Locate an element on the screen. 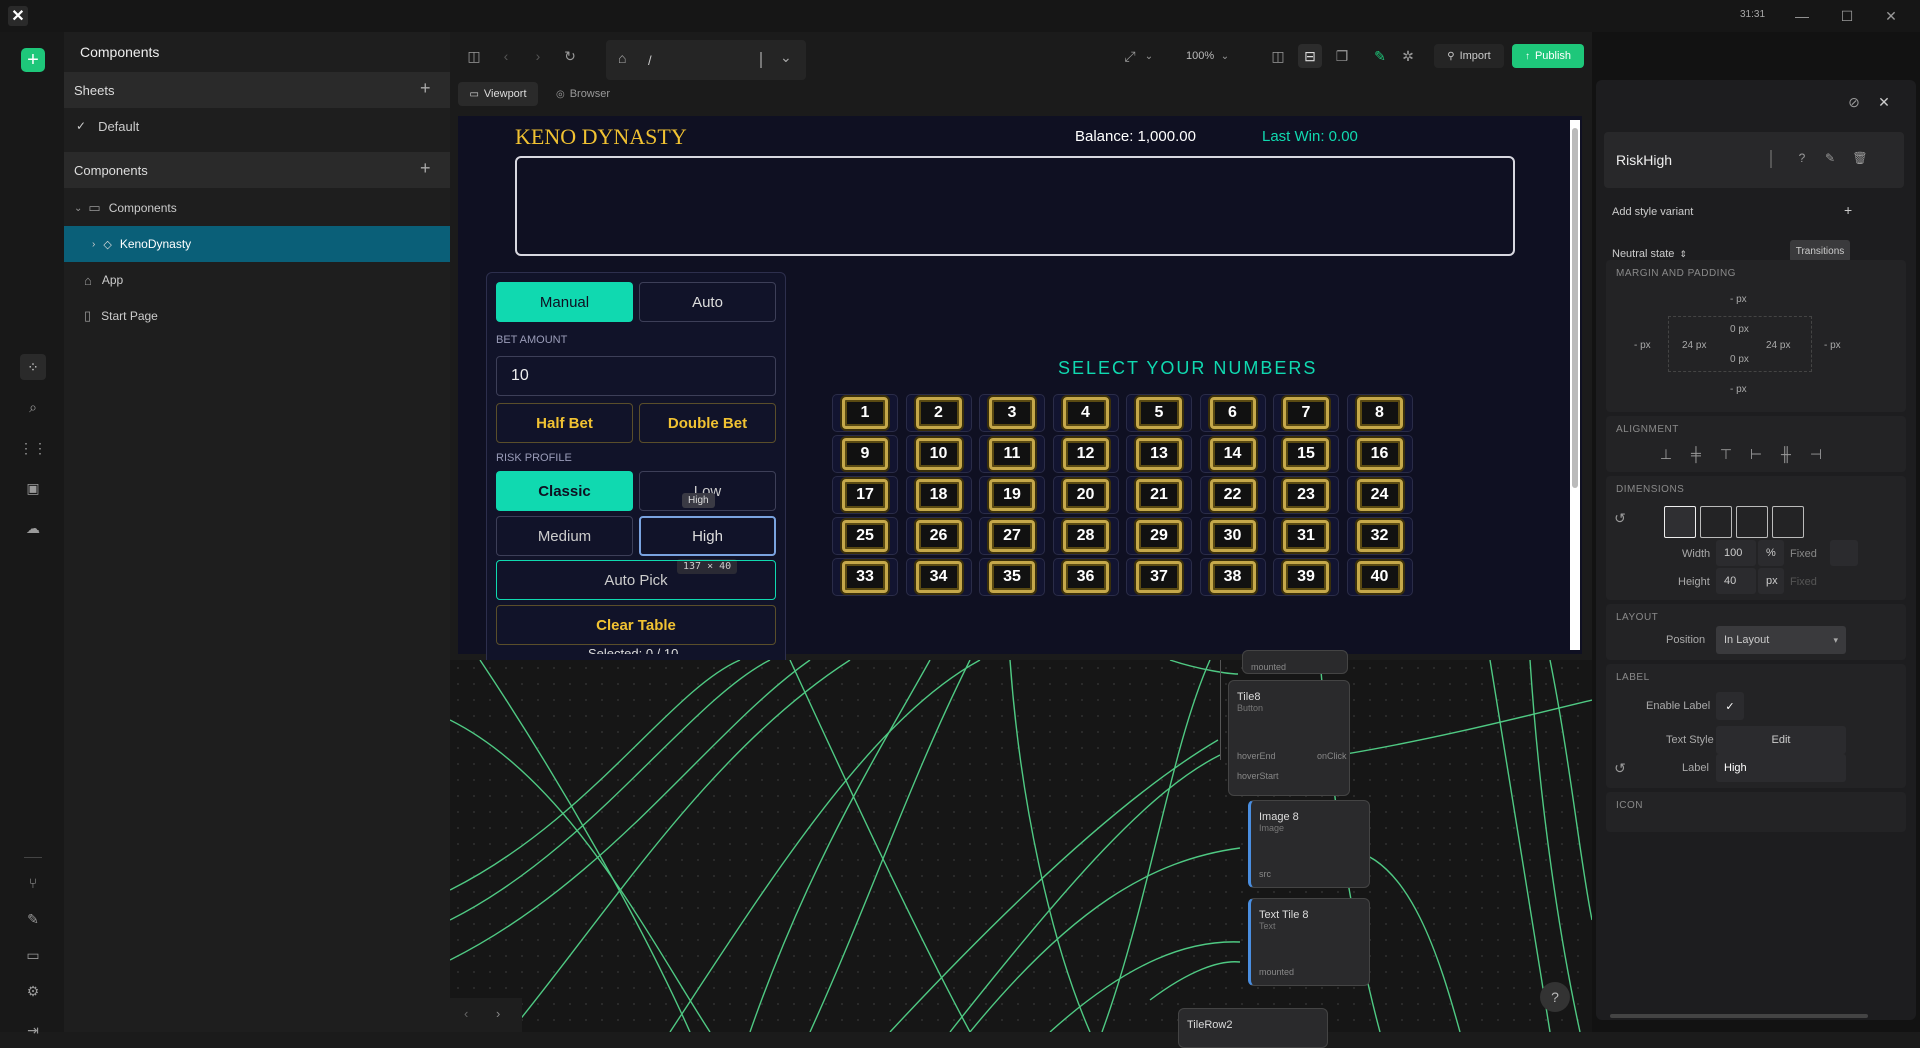 The height and width of the screenshot is (1048, 1920). sheet-item-default: ✓ Default is located at coordinates (257, 126).